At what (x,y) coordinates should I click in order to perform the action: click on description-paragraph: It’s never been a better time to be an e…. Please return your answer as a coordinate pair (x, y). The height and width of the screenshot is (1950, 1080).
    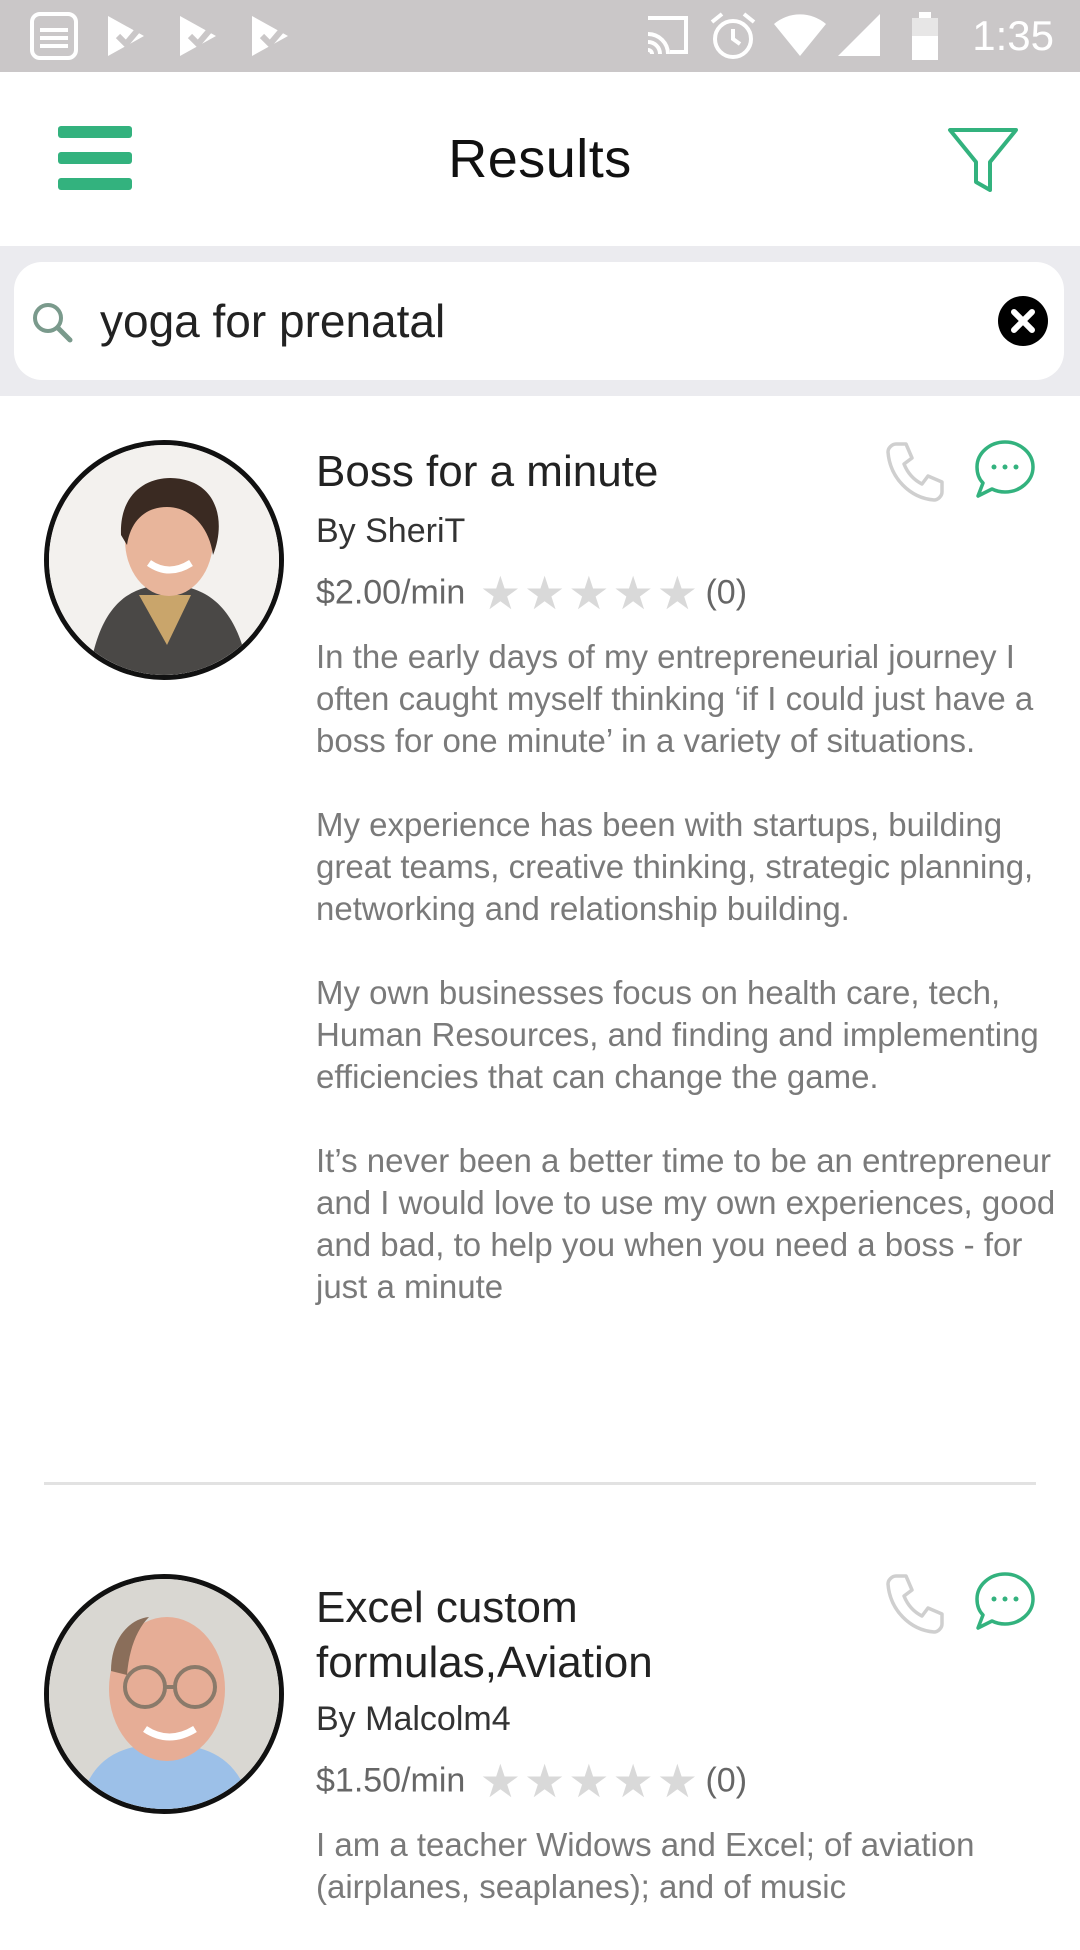
    Looking at the image, I should click on (686, 1223).